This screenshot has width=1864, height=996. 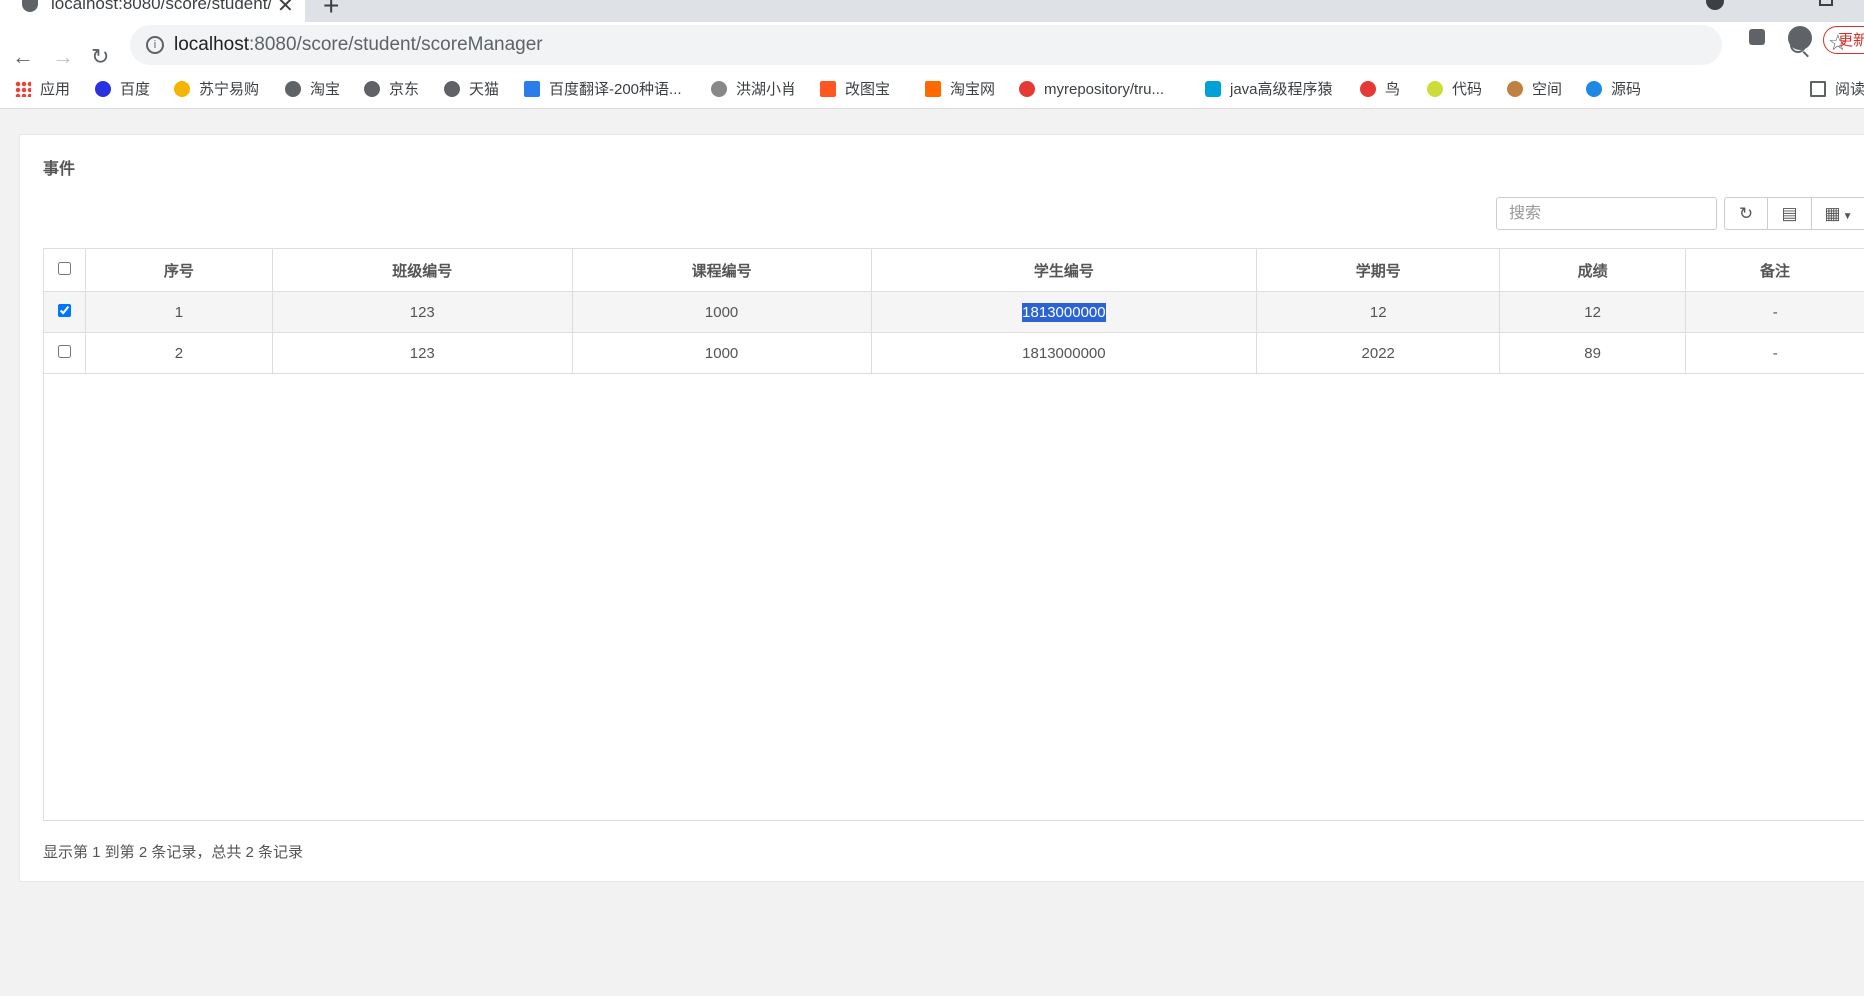 What do you see at coordinates (1063, 353) in the screenshot?
I see `table-cell: 1813000000` at bounding box center [1063, 353].